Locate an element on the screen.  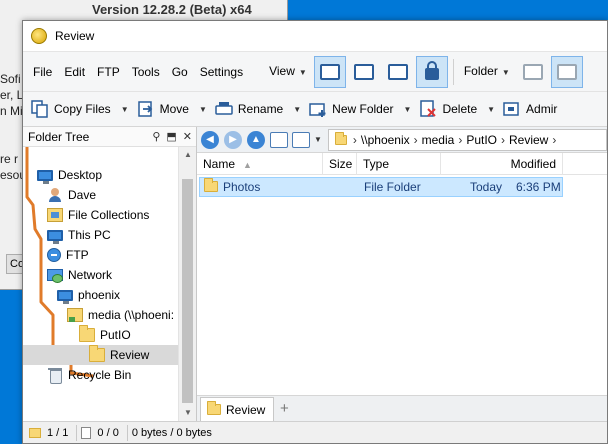
search-icon: ⚲ is located at coordinates (156, 136).